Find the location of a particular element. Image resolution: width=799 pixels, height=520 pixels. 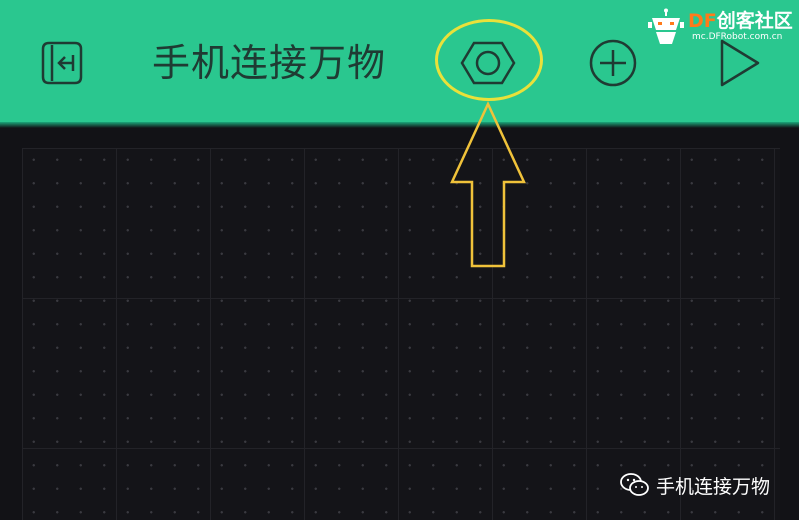

plus-circle-icon is located at coordinates (613, 63).